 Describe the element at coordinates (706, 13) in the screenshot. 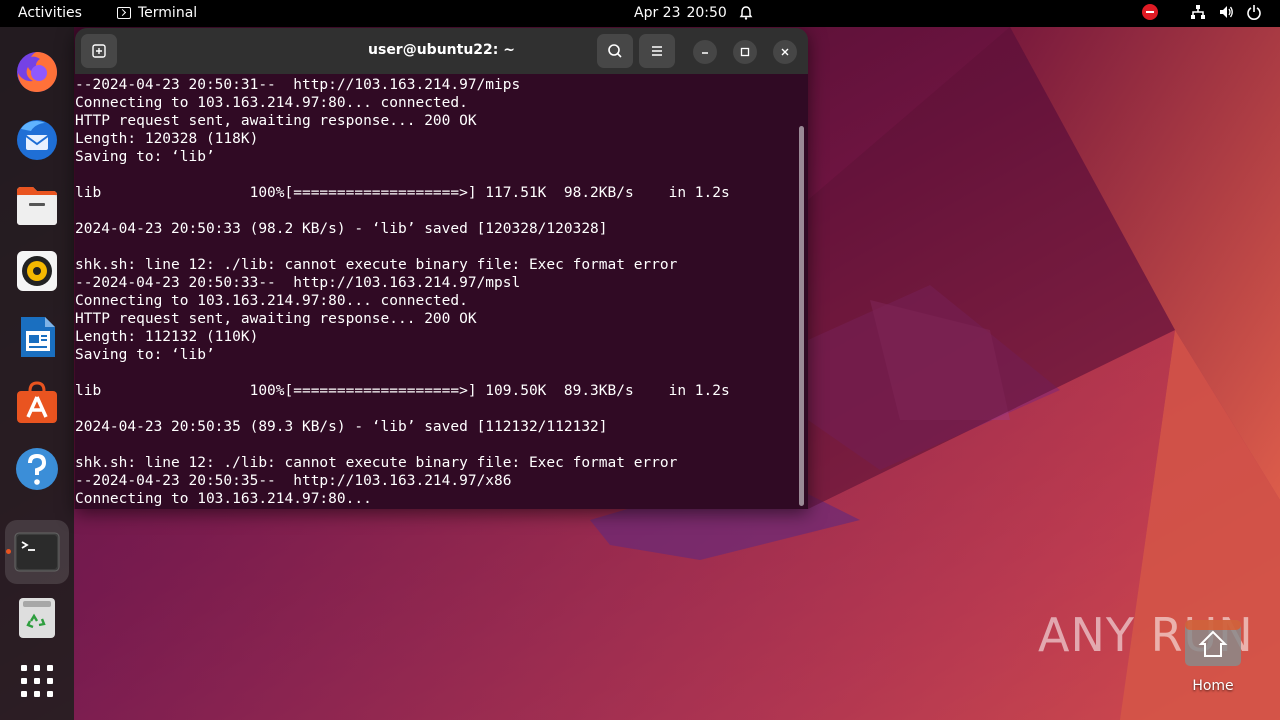

I see `clock-time: 20:50` at that location.